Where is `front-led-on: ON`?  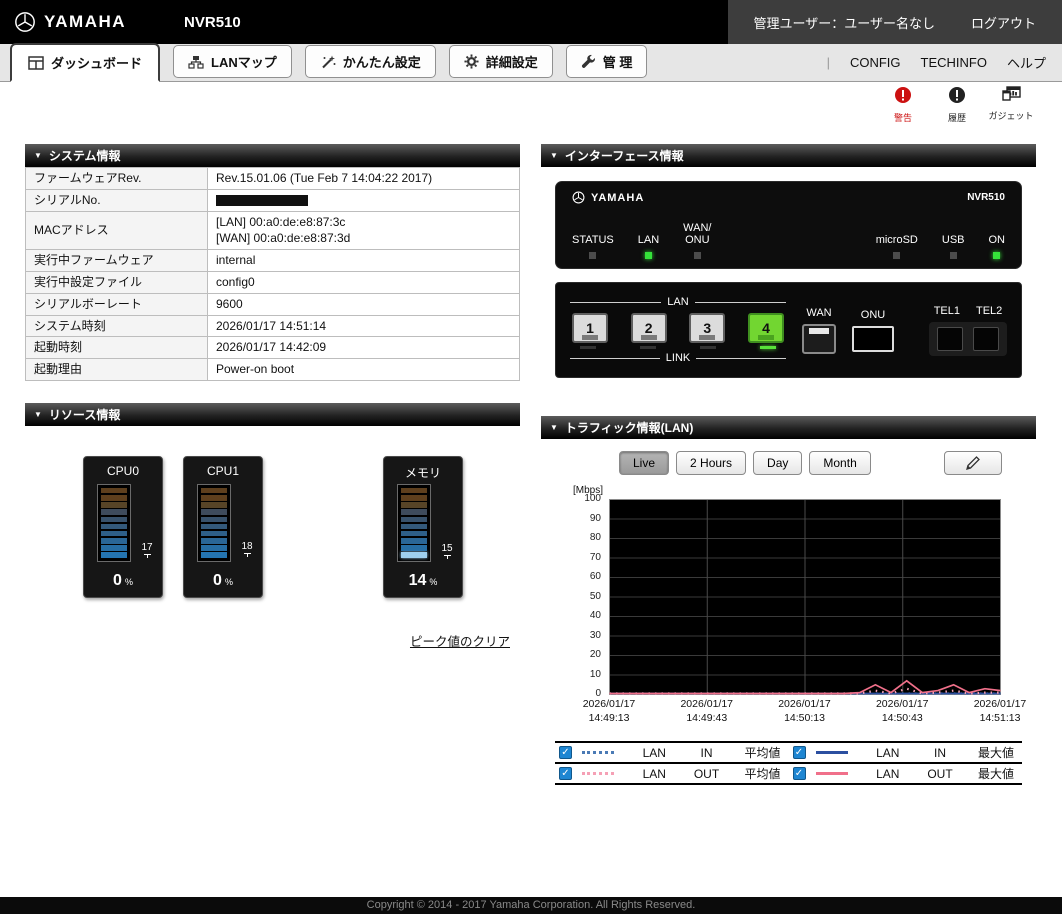 front-led-on: ON is located at coordinates (997, 246).